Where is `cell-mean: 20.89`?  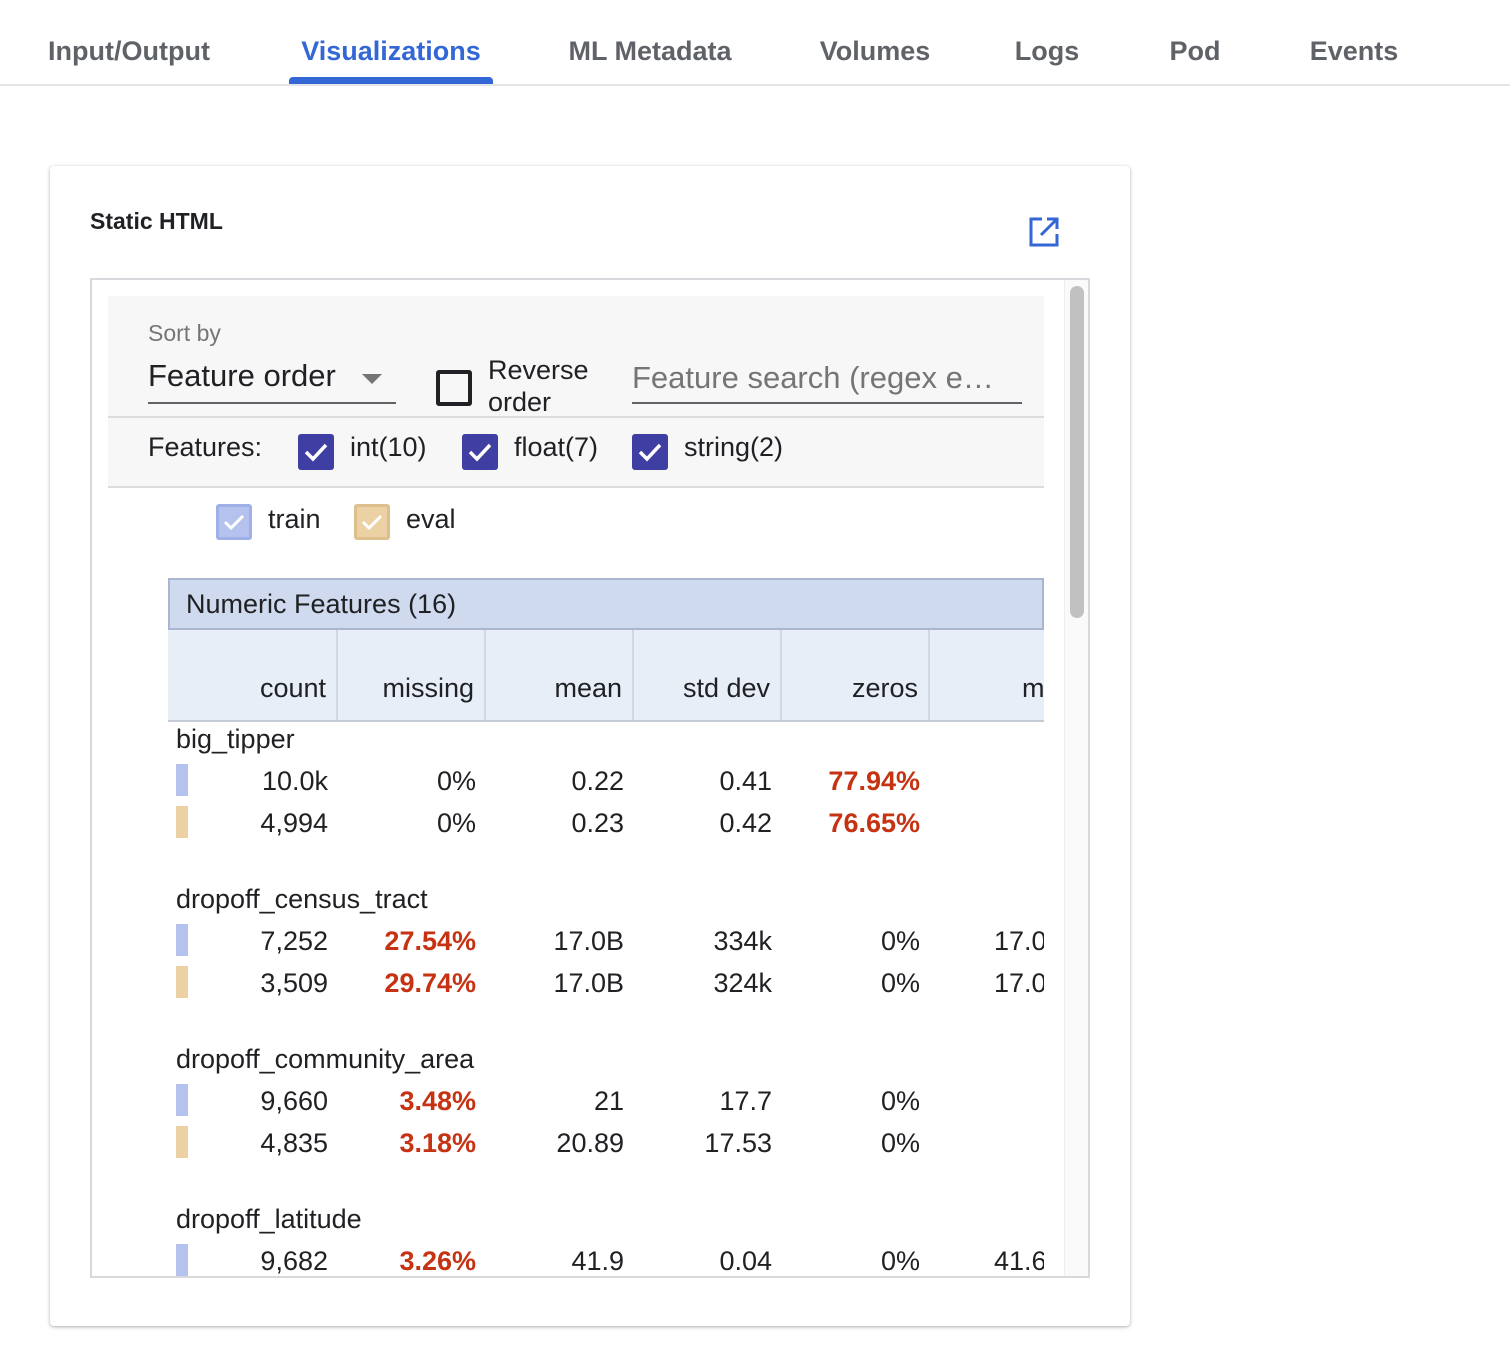 cell-mean: 20.89 is located at coordinates (590, 1143).